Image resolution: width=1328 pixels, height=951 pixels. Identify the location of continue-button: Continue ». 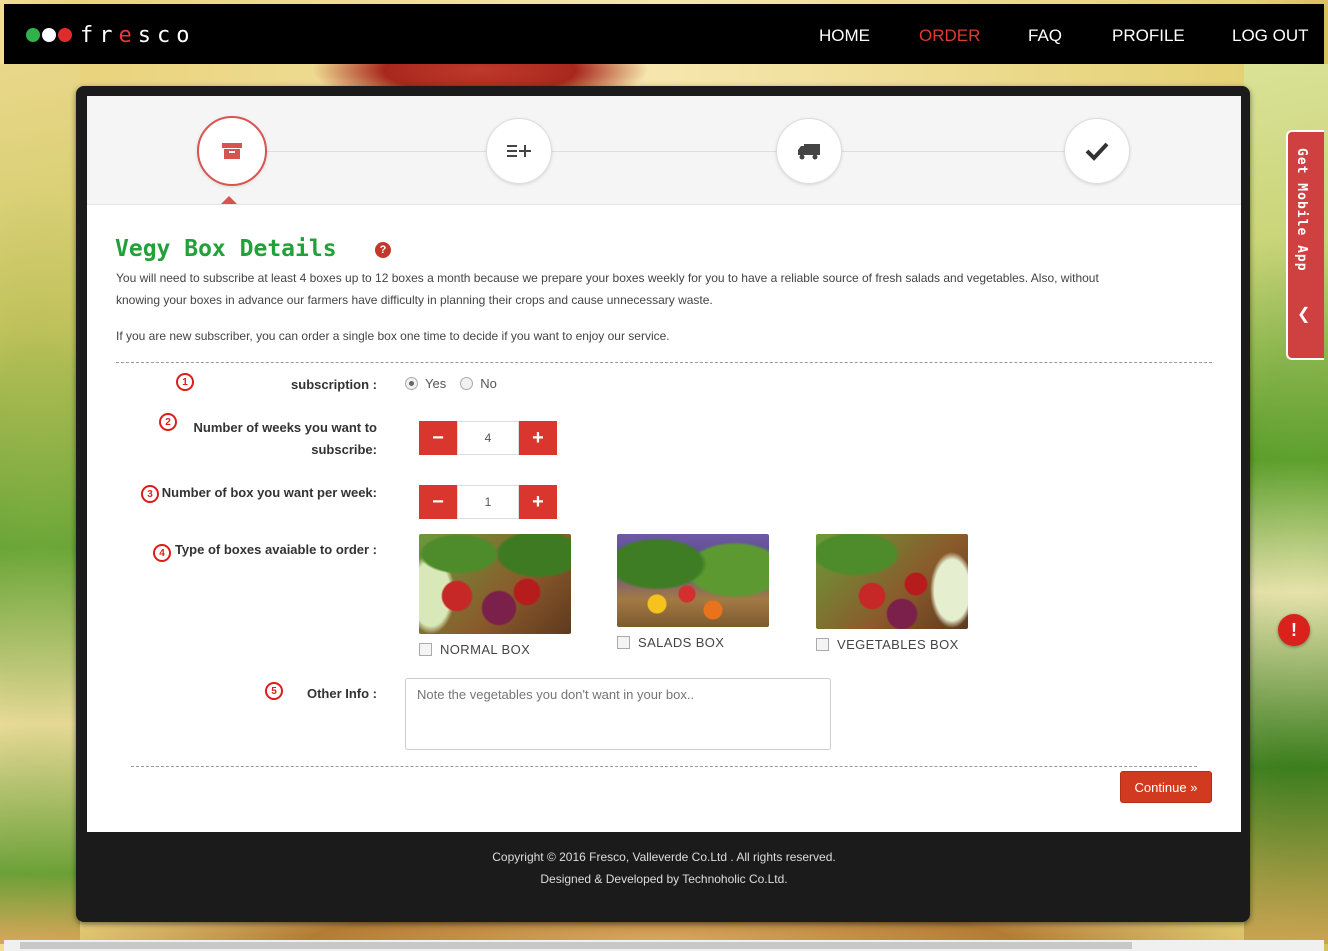
(1166, 787).